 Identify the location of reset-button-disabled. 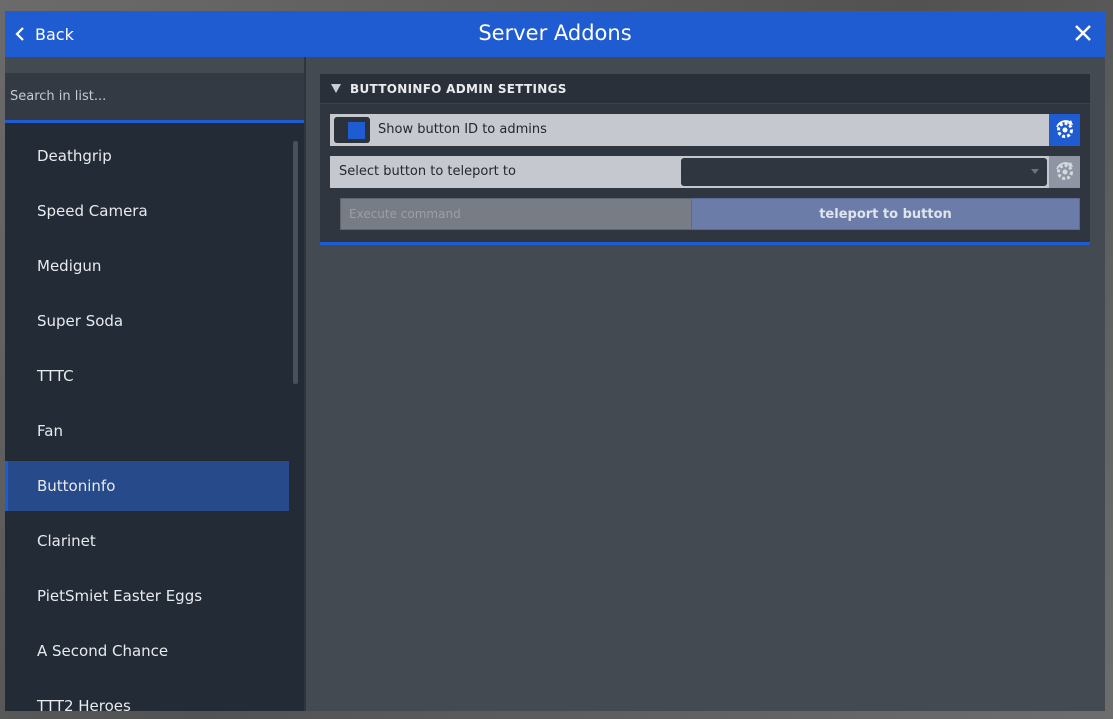
(1064, 172).